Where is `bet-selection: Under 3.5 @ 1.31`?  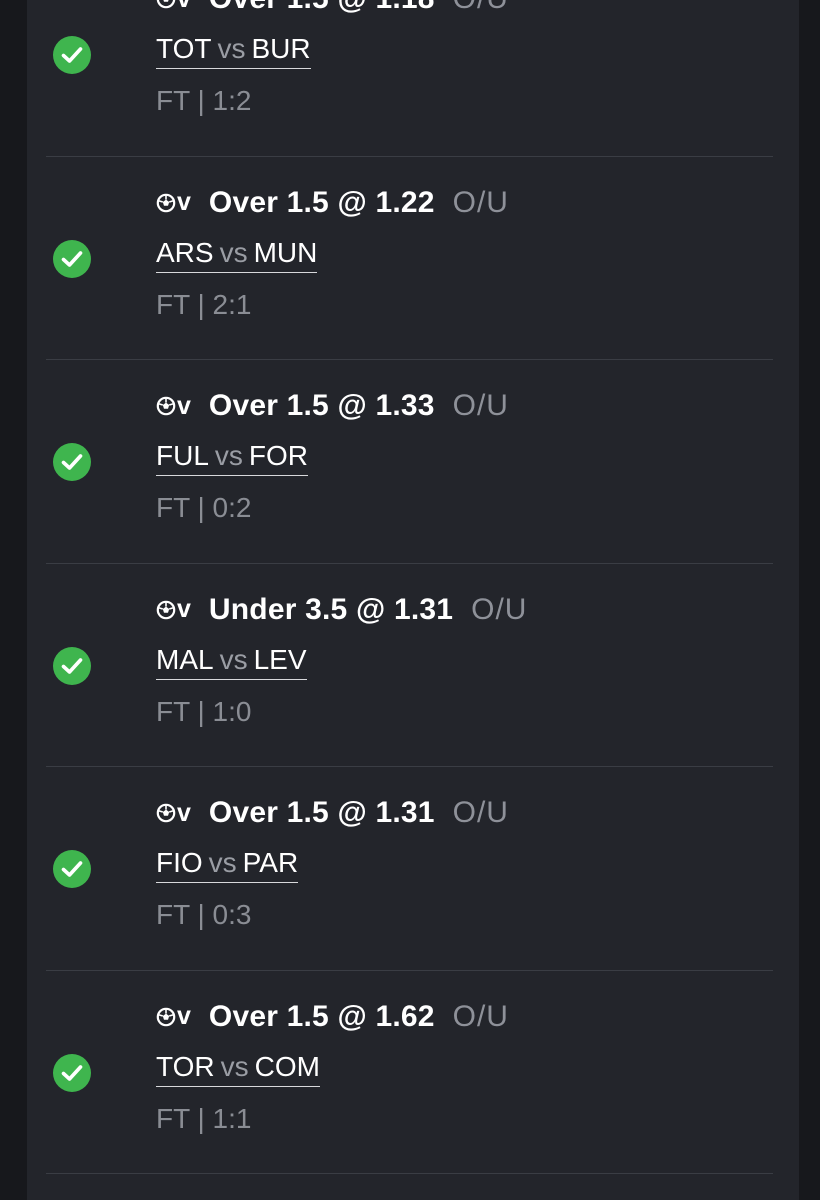 bet-selection: Under 3.5 @ 1.31 is located at coordinates (331, 609).